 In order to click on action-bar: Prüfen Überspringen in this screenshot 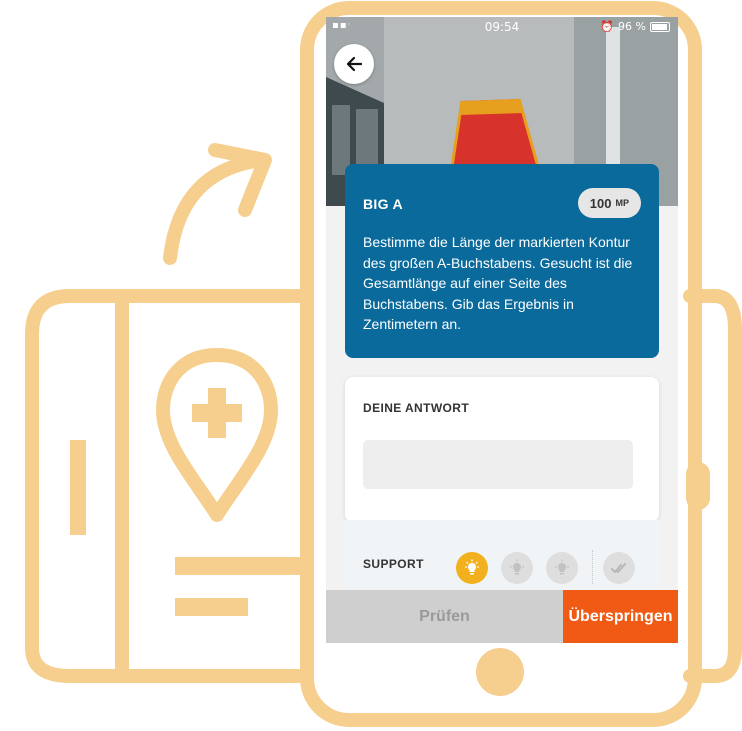, I will do `click(502, 616)`.